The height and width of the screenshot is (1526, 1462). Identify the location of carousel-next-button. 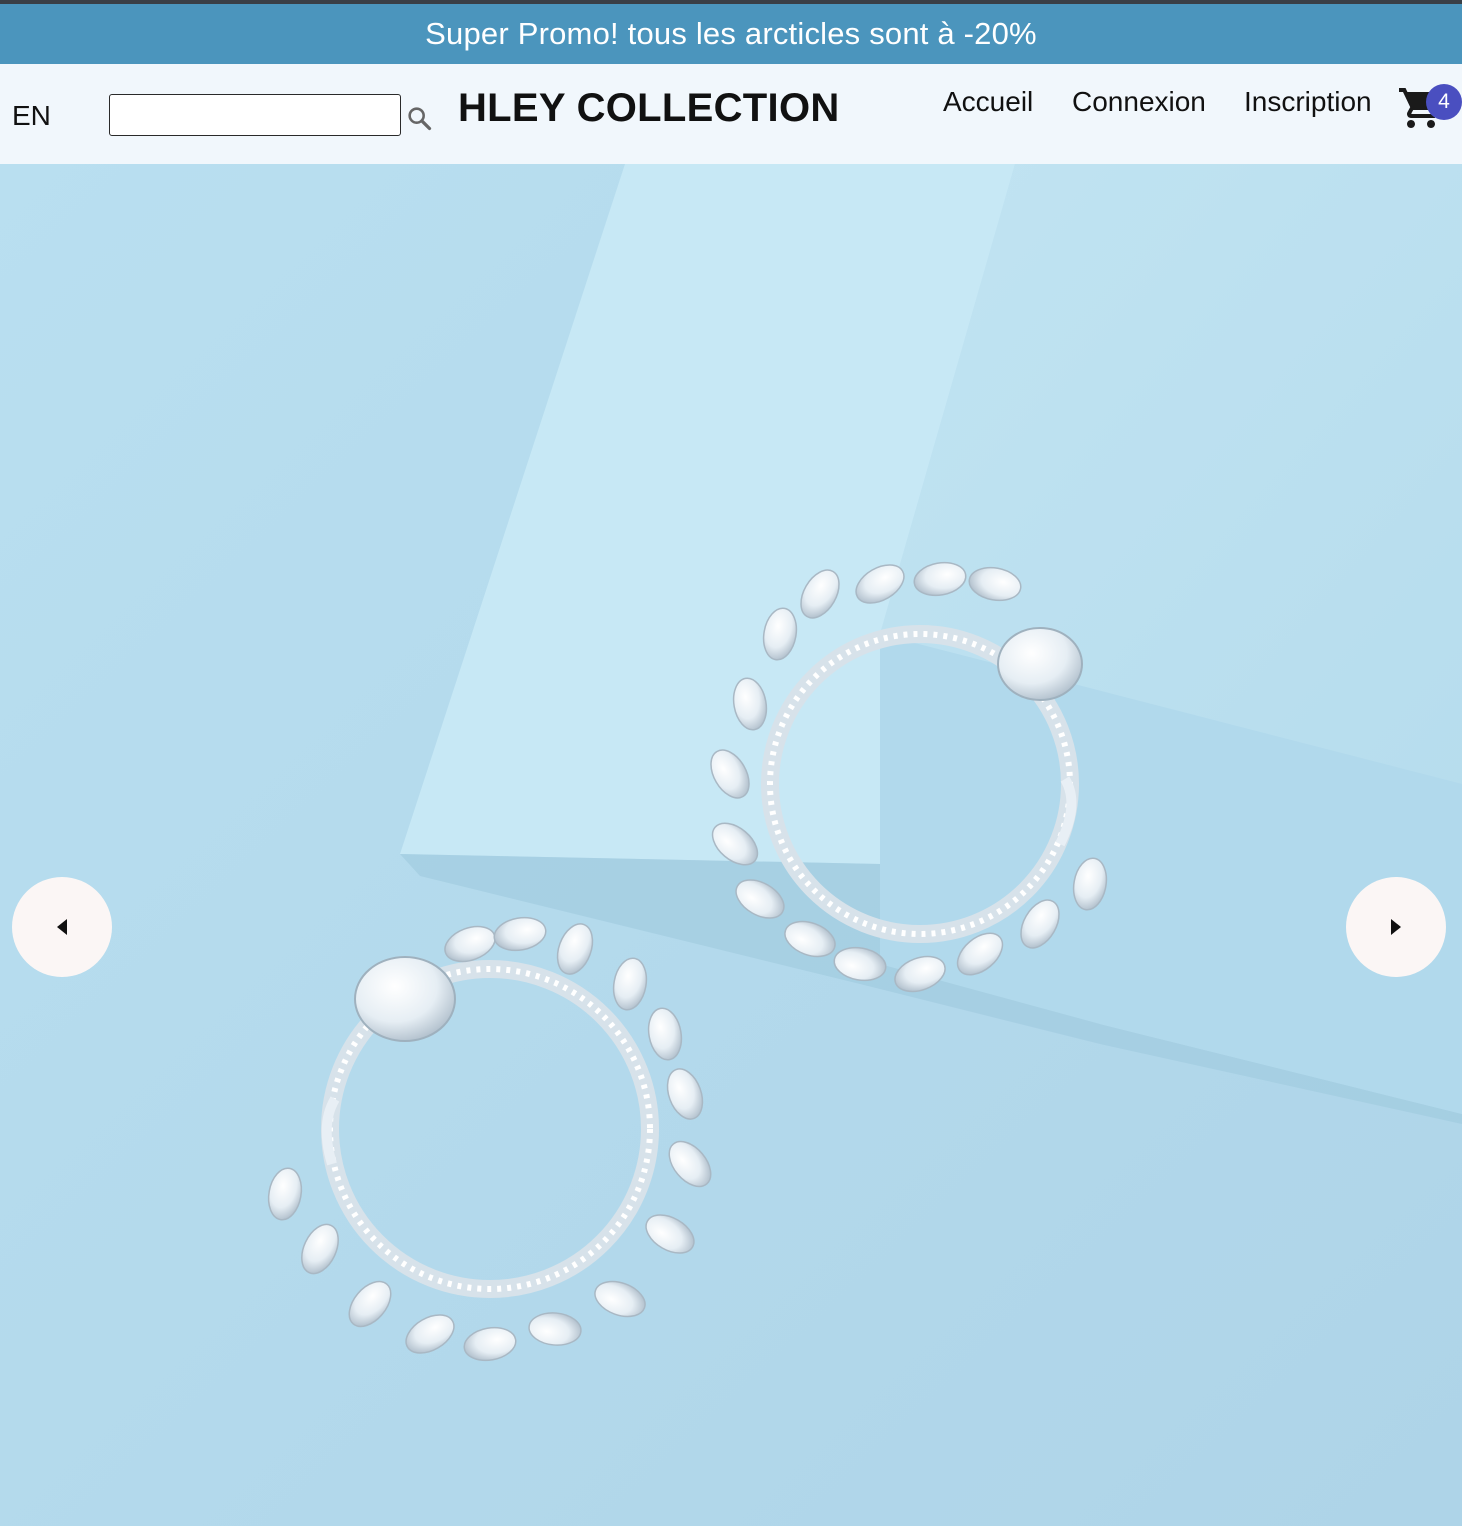
(1396, 927).